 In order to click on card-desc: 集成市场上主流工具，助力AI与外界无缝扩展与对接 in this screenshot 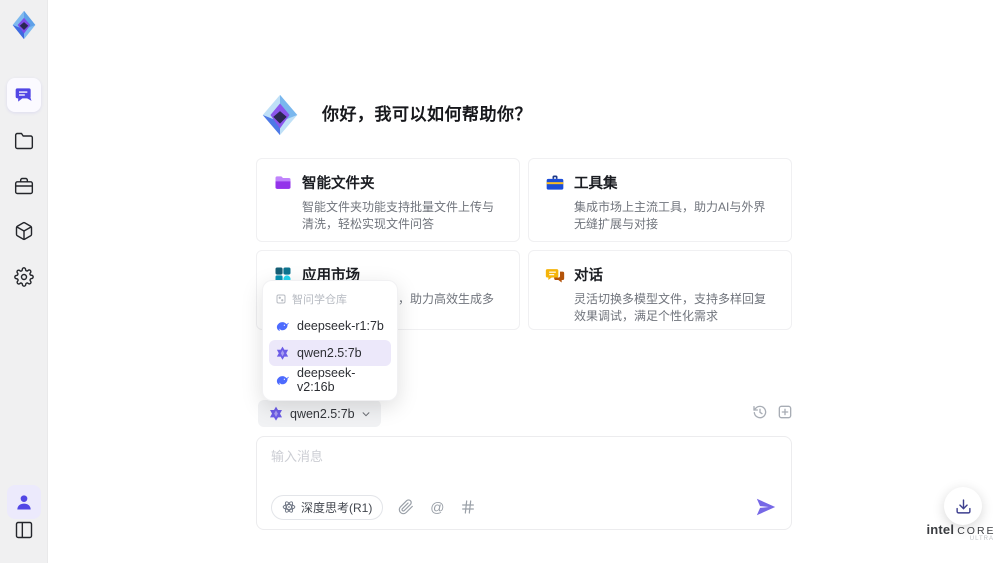, I will do `click(670, 215)`.